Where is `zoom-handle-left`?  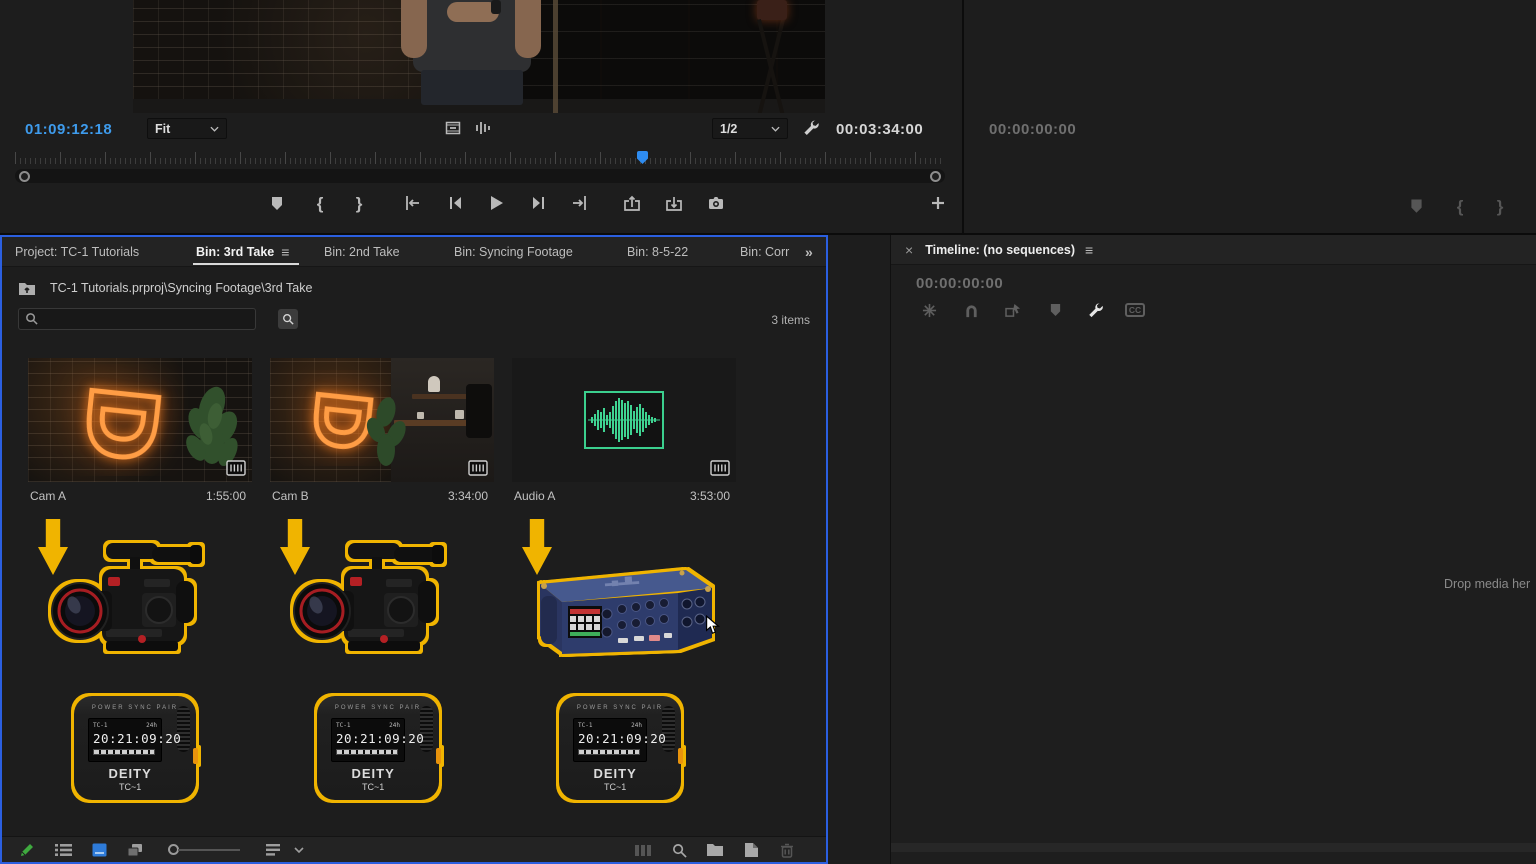 zoom-handle-left is located at coordinates (24, 176).